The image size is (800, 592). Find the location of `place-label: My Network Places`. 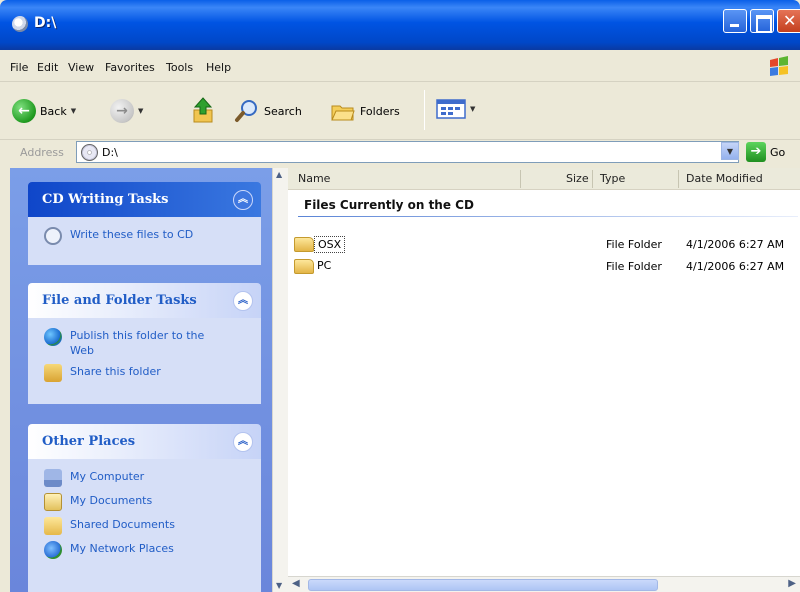

place-label: My Network Places is located at coordinates (122, 548).